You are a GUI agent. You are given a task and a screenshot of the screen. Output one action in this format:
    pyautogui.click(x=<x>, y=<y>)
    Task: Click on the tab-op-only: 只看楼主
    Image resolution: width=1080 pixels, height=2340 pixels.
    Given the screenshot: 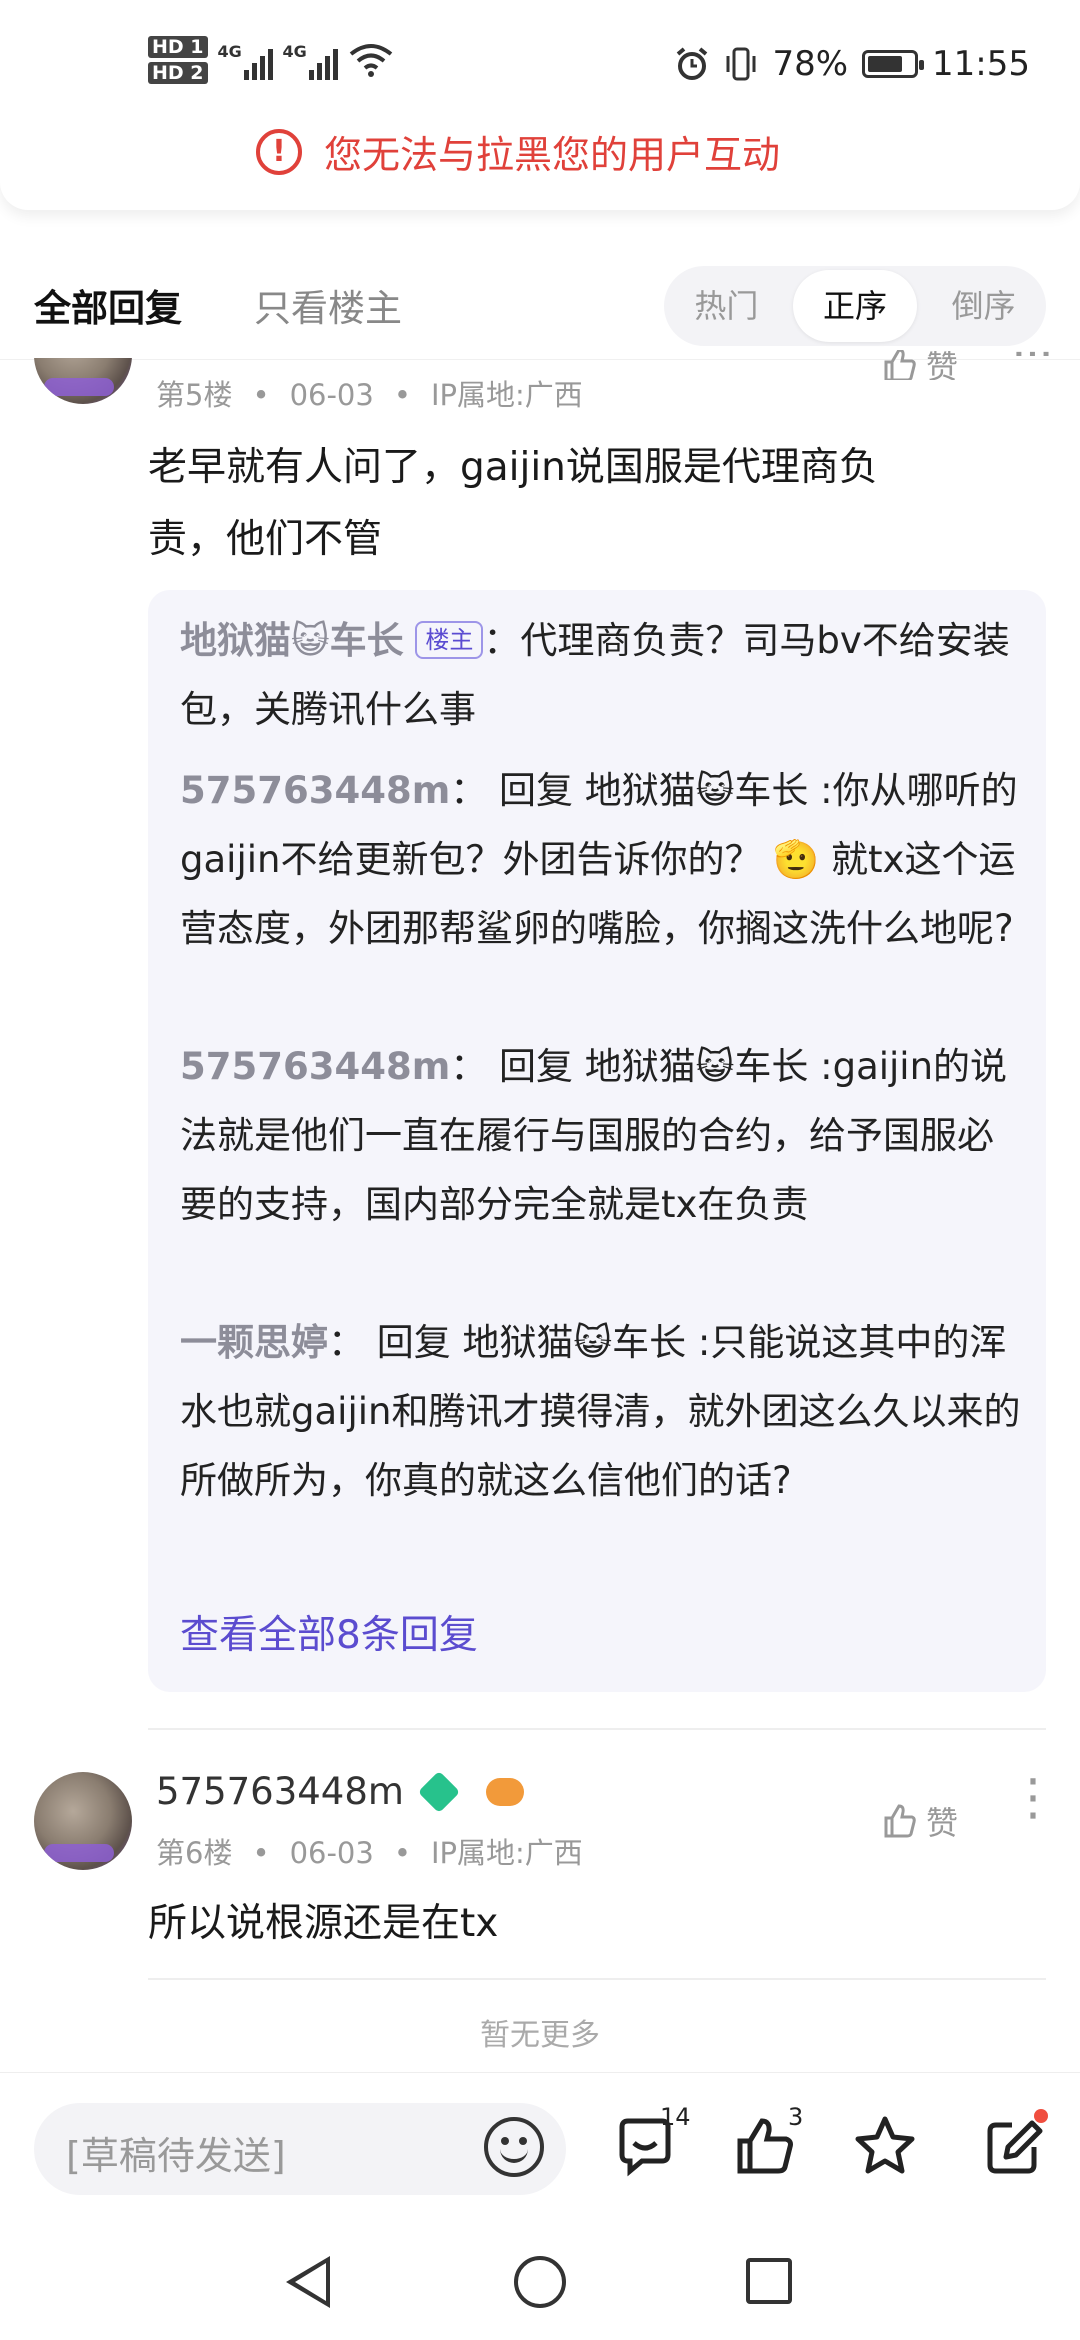 What is the action you would take?
    pyautogui.click(x=328, y=305)
    